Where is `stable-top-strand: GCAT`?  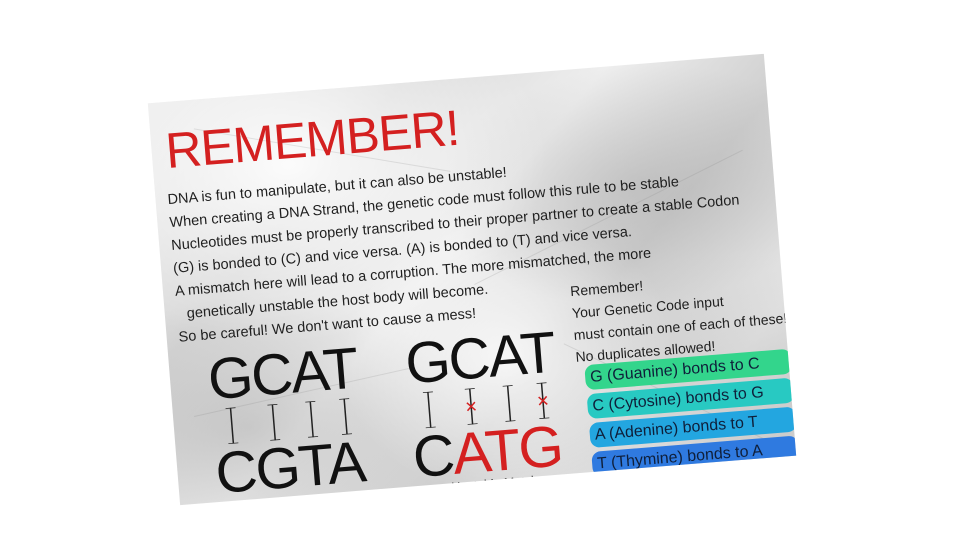 stable-top-strand: GCAT is located at coordinates (282, 374).